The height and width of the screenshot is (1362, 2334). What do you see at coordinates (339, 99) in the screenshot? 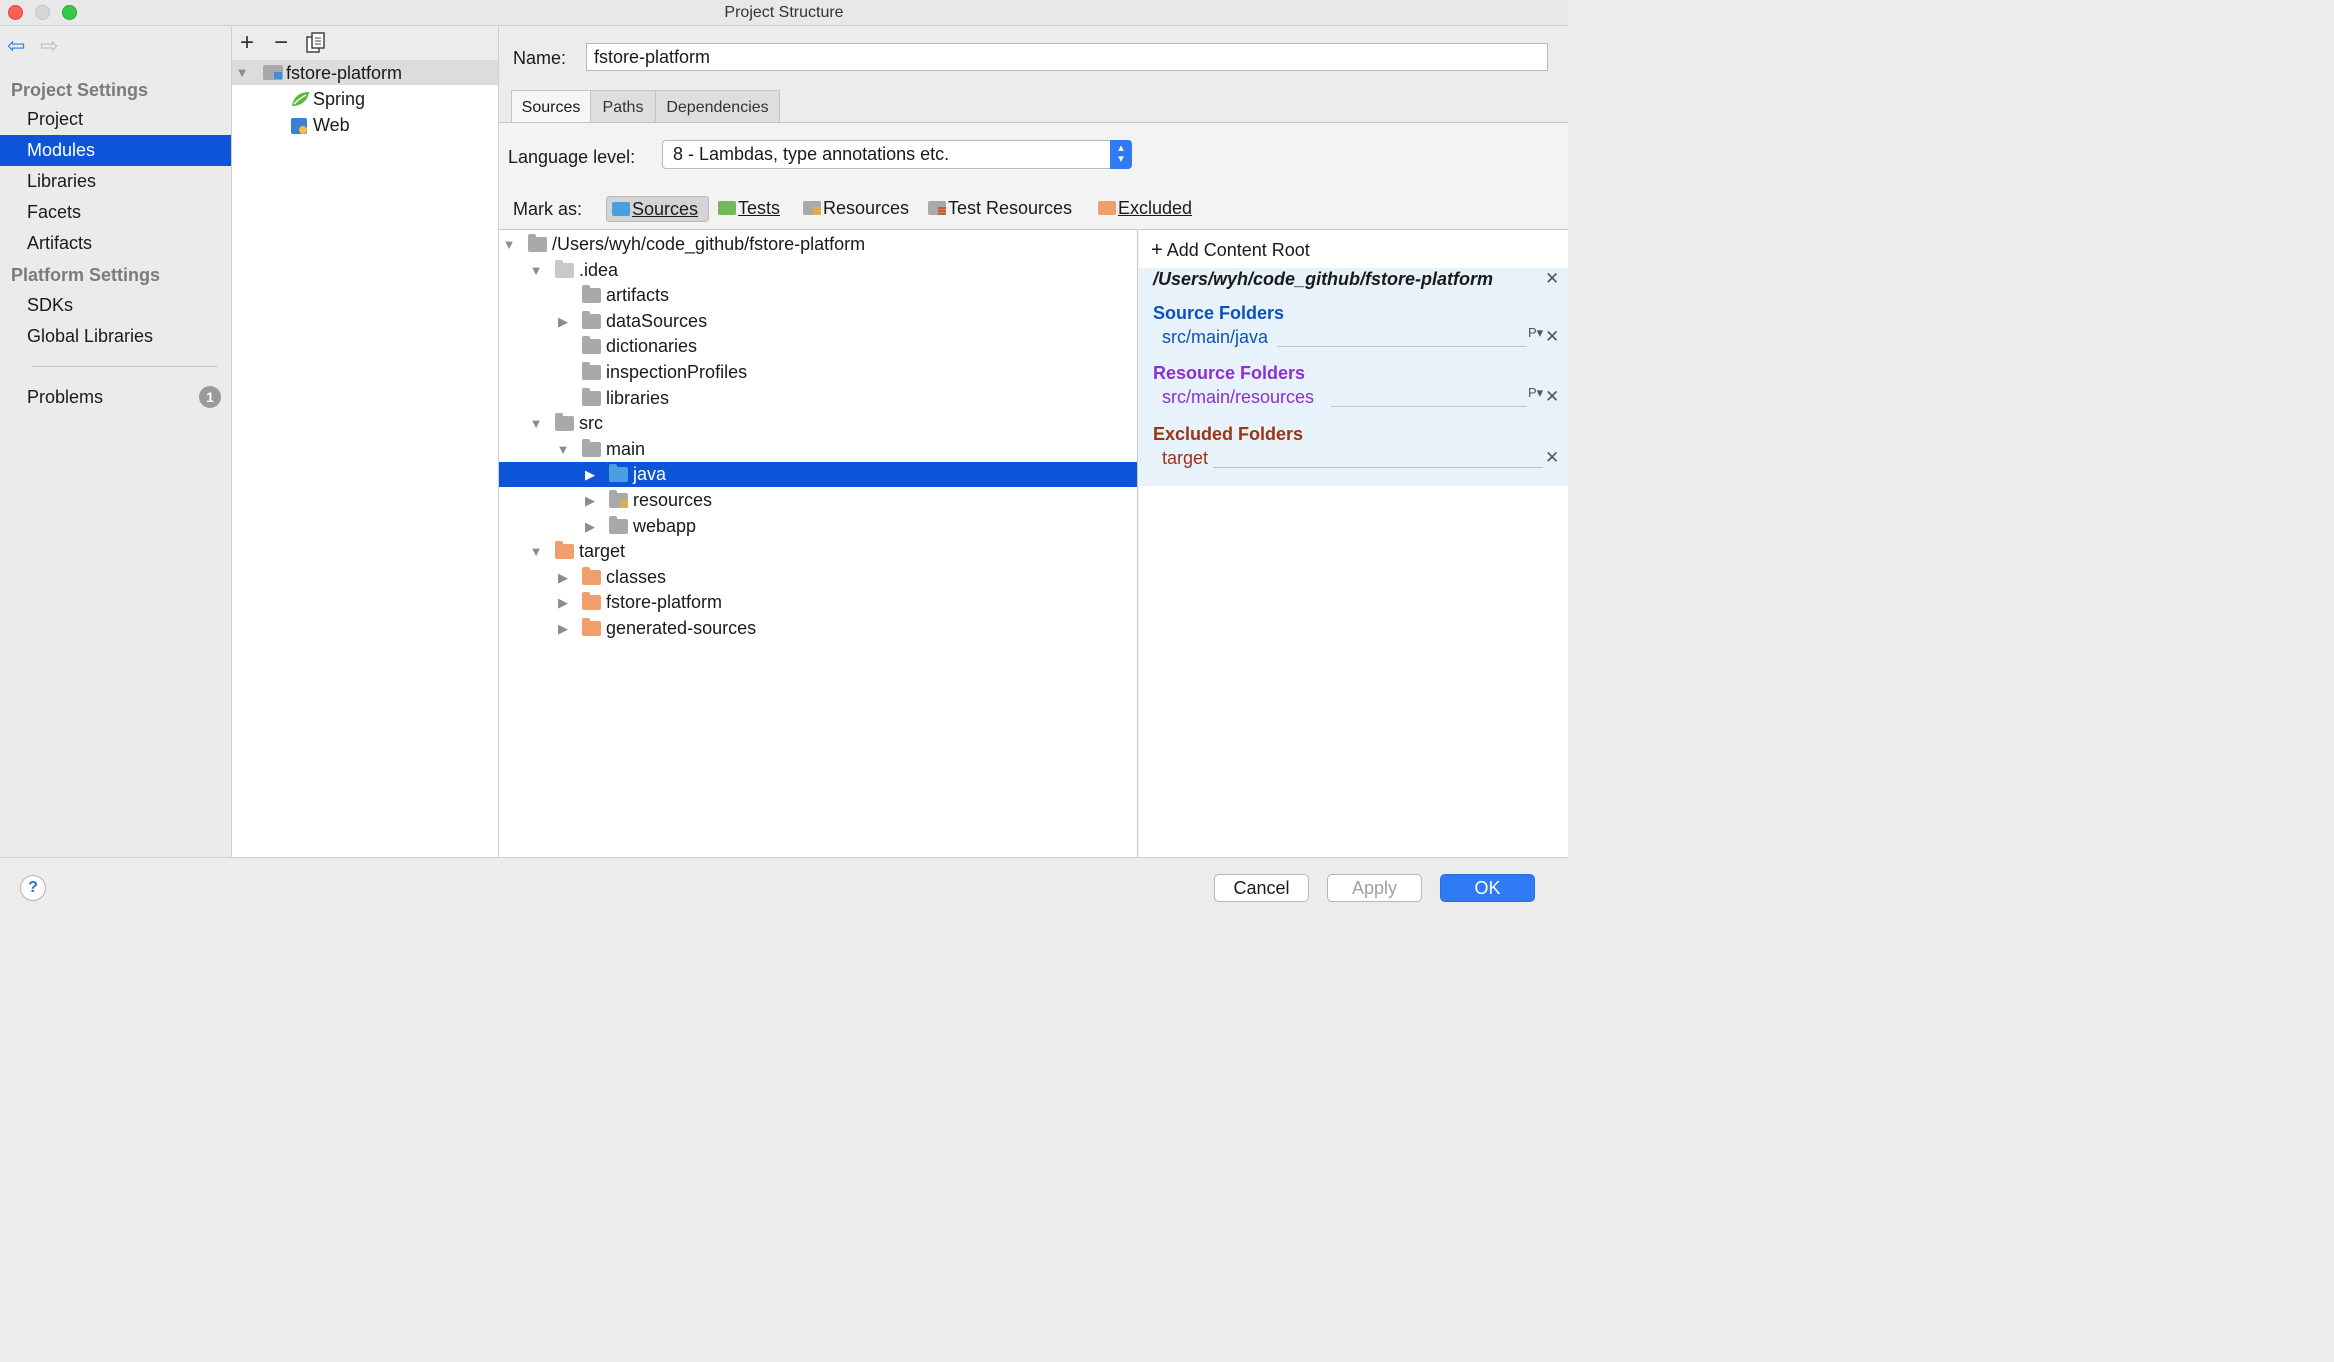
I see `facet-label: Spring` at bounding box center [339, 99].